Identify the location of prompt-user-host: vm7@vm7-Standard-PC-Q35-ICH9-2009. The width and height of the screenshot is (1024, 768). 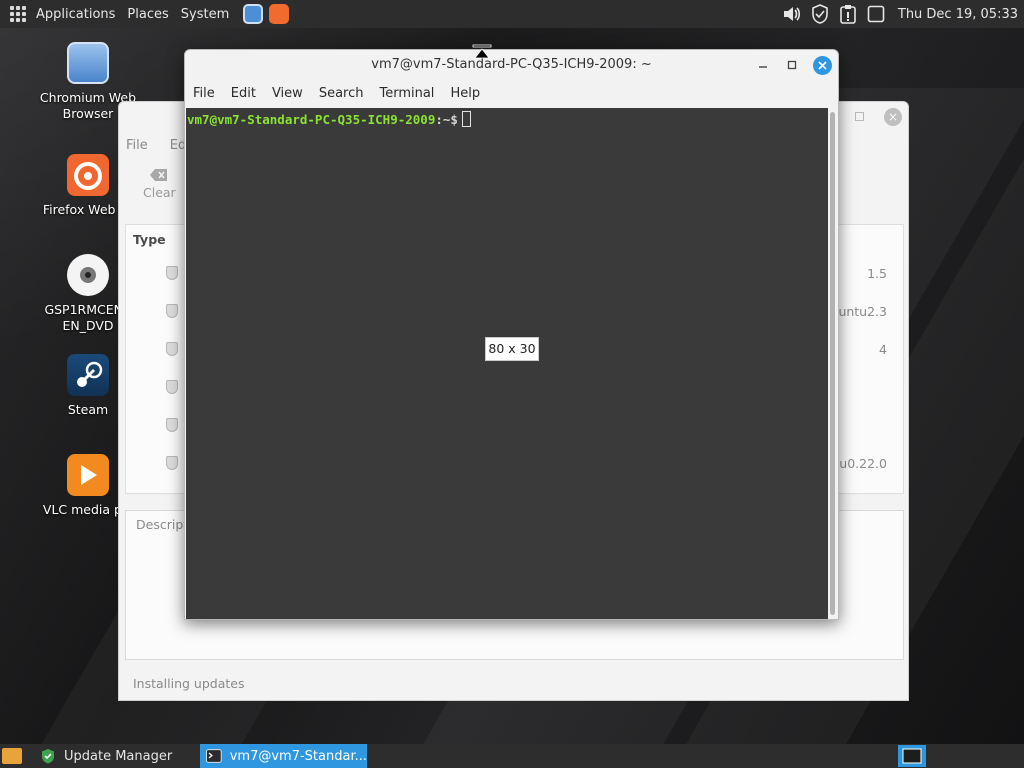
(311, 119).